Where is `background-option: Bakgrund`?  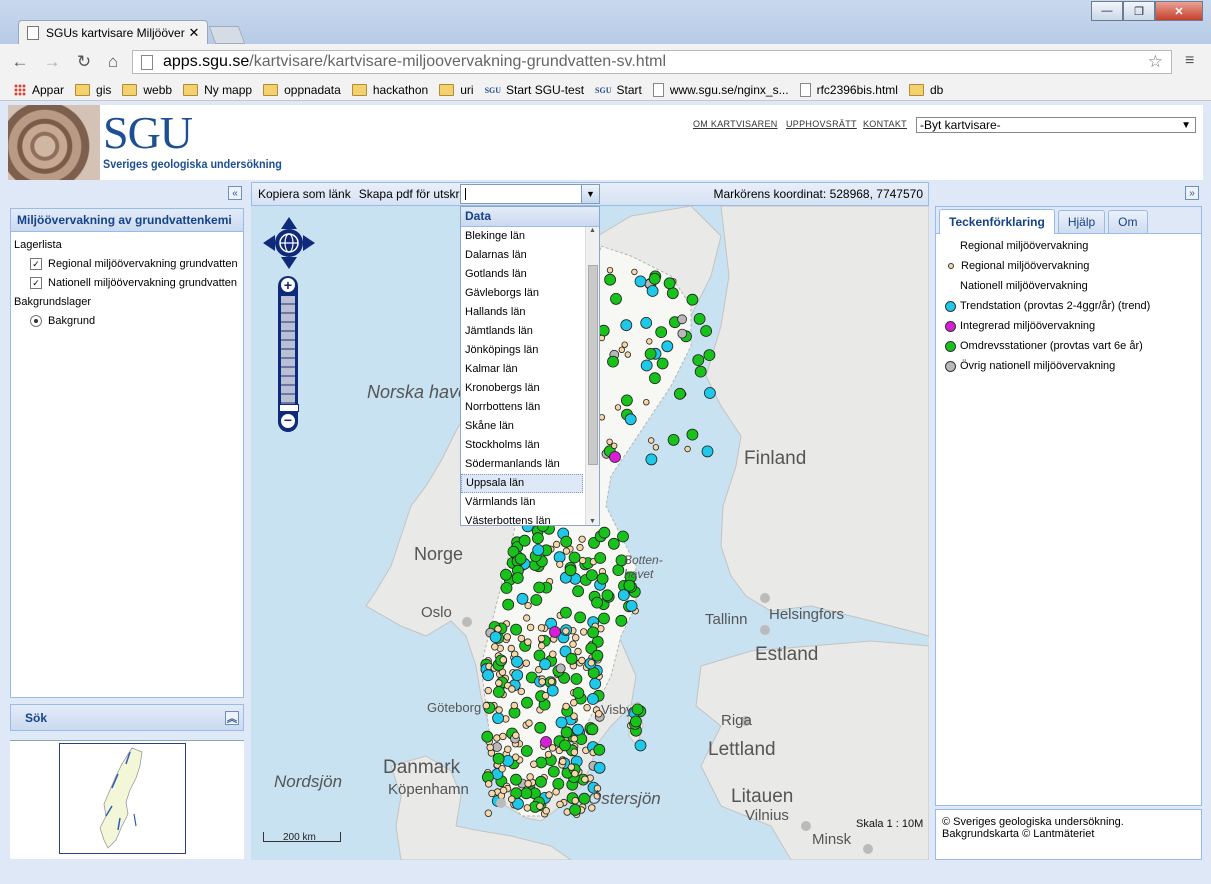
background-option: Bakgrund is located at coordinates (127, 320).